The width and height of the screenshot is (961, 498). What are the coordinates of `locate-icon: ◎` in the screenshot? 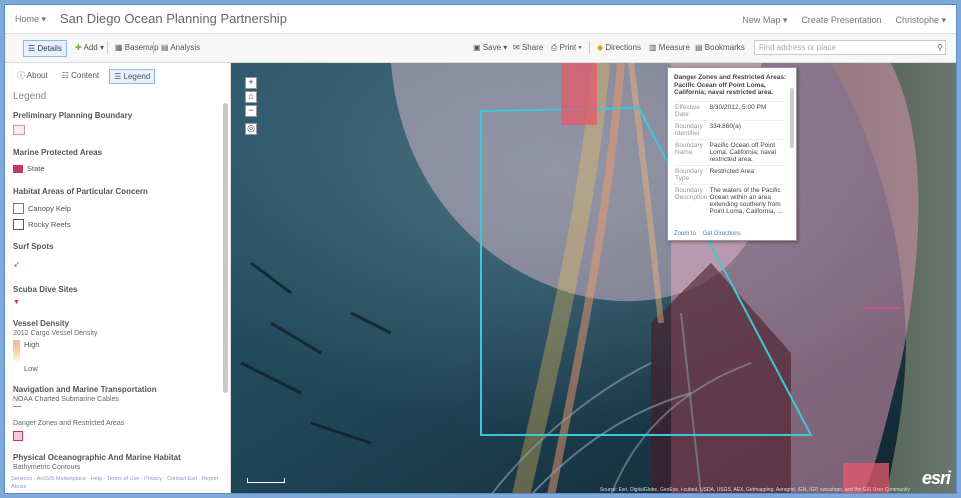 It's located at (251, 129).